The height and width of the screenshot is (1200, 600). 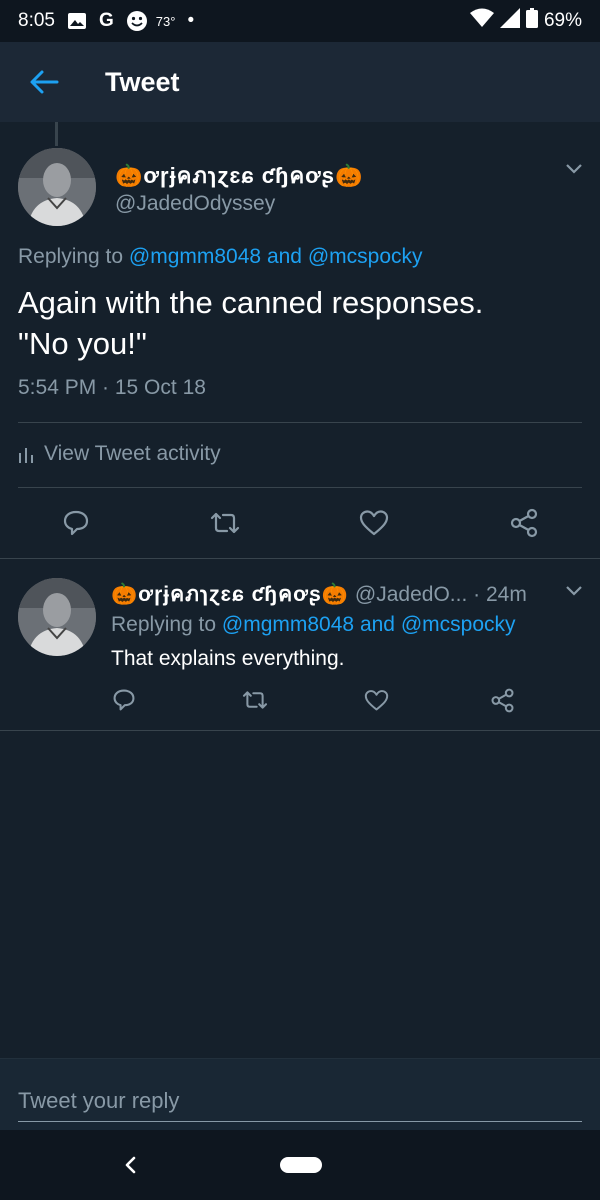 I want to click on view-tweet-activity-link: View Tweet activity, so click(x=119, y=454).